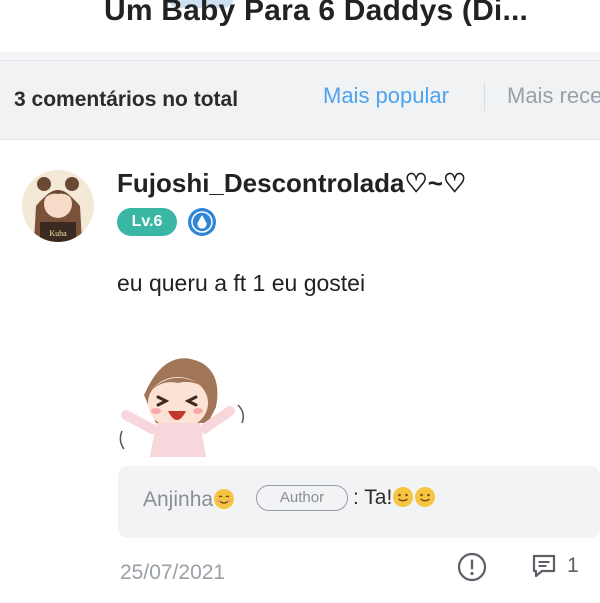  Describe the element at coordinates (126, 99) in the screenshot. I see `comment-count: 3 comentários no total` at that location.